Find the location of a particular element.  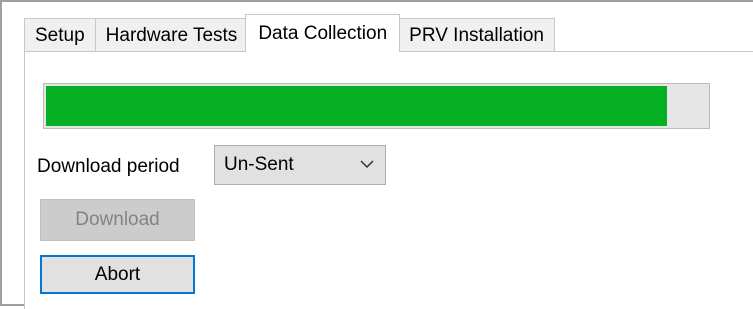

download-button: Download is located at coordinates (117, 220).